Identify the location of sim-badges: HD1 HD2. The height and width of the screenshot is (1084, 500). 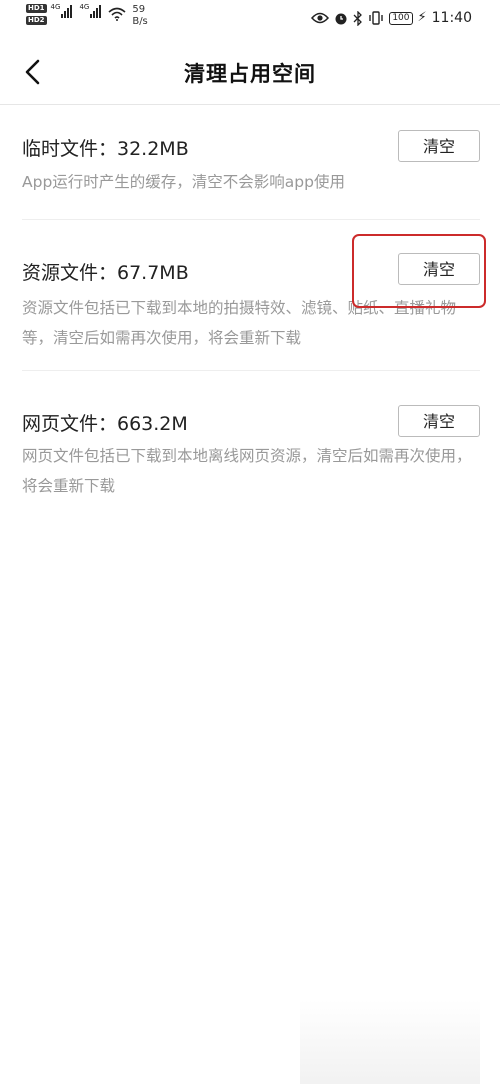
(36, 16).